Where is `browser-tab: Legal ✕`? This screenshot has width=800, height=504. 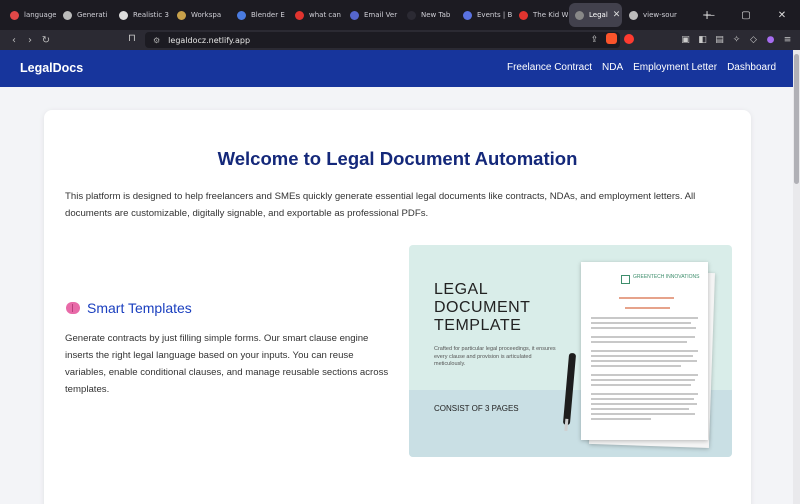 browser-tab: Legal ✕ is located at coordinates (595, 15).